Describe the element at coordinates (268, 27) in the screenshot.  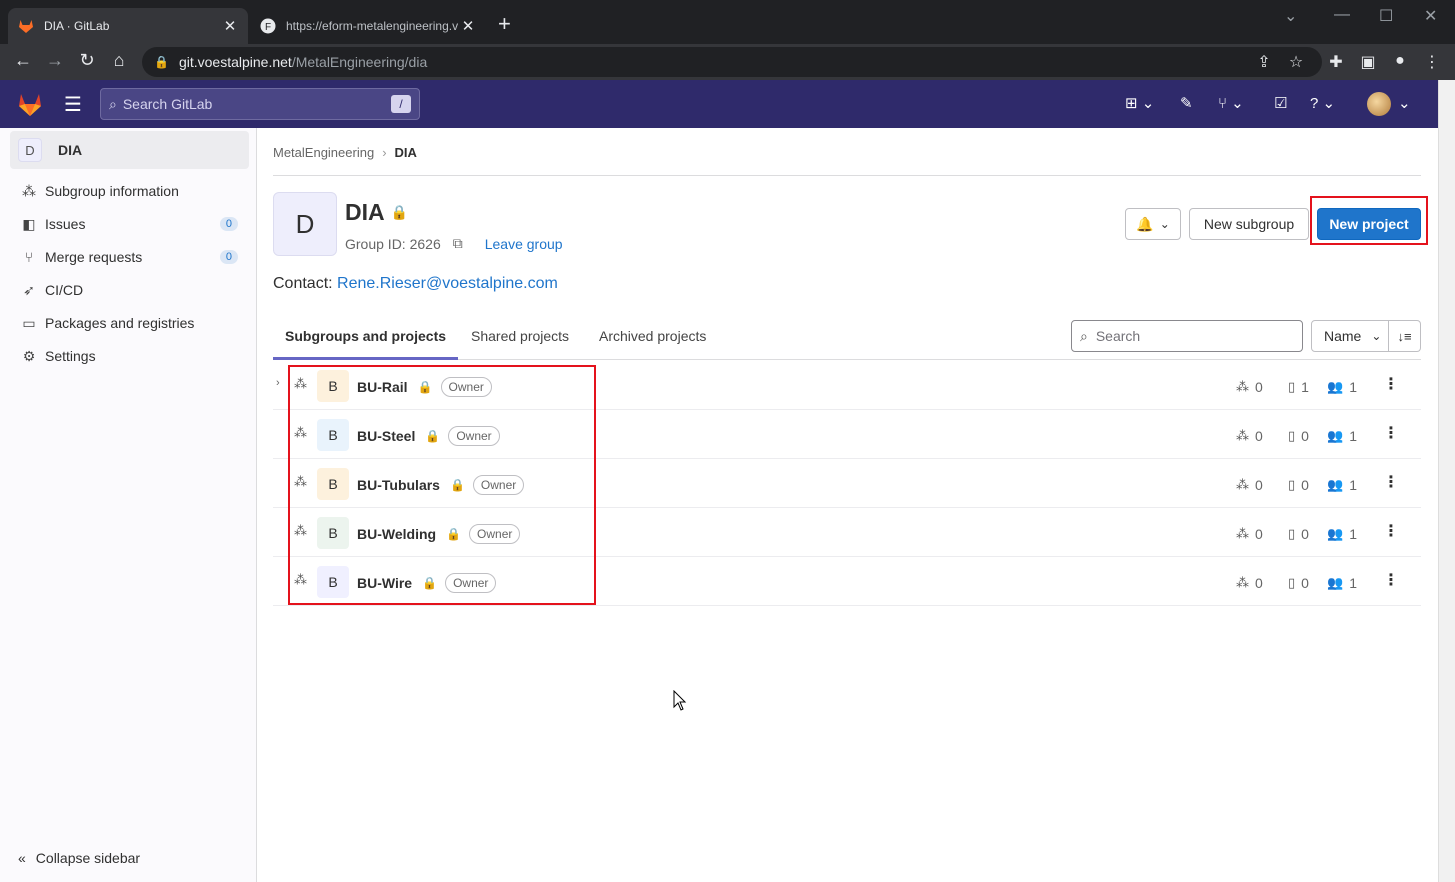
I see `svg-text: F` at that location.